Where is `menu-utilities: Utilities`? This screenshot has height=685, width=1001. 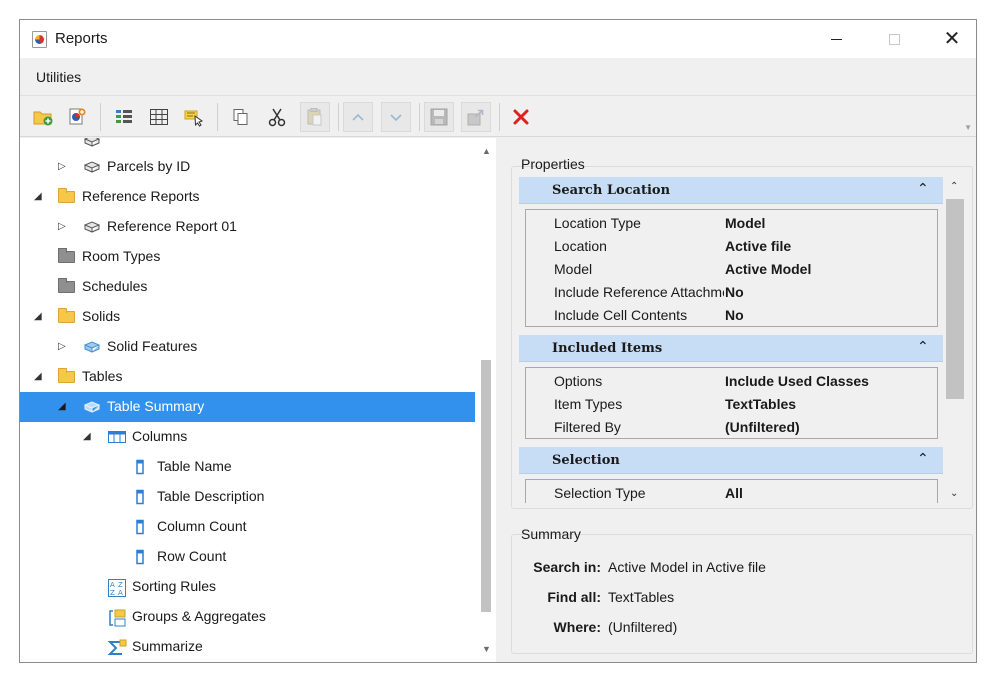 menu-utilities: Utilities is located at coordinates (58, 77).